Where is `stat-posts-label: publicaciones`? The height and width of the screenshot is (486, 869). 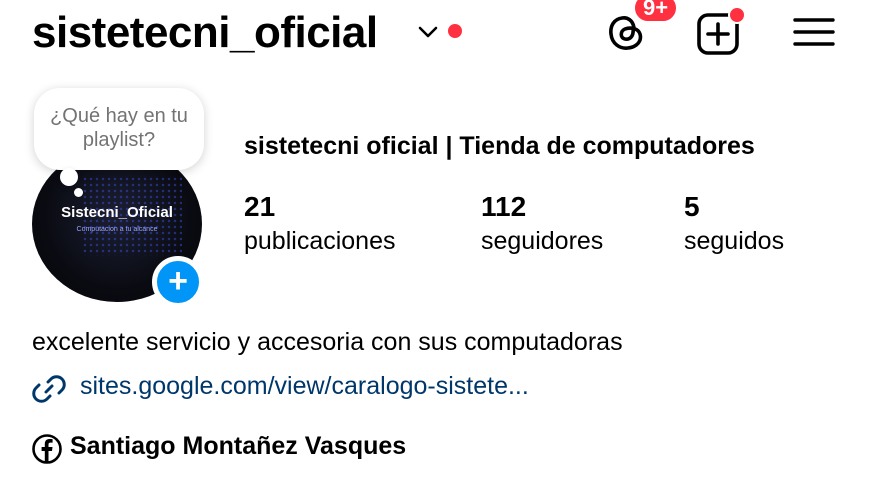
stat-posts-label: publicaciones is located at coordinates (320, 241).